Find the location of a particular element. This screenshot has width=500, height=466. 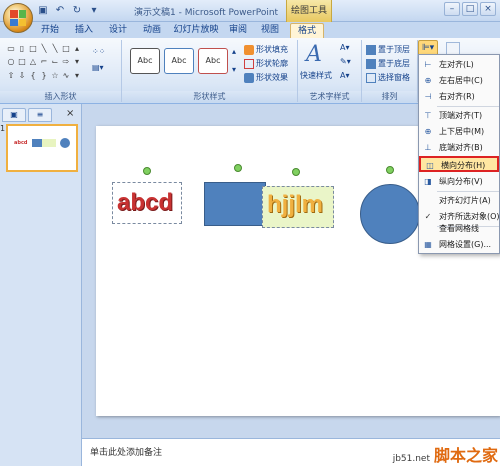

redo-icon: ↻ is located at coordinates (77, 11).